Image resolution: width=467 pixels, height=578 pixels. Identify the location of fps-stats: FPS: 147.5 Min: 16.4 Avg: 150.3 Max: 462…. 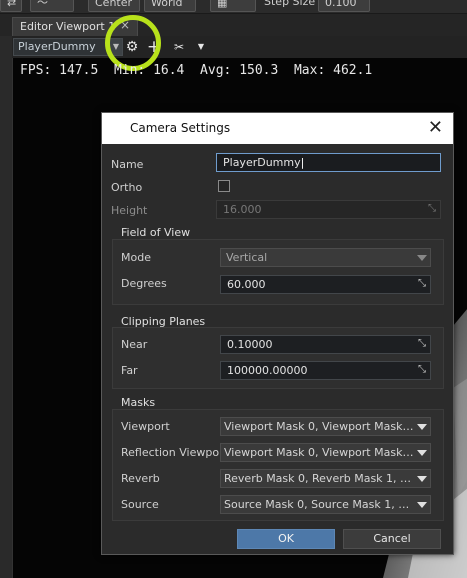
(196, 70).